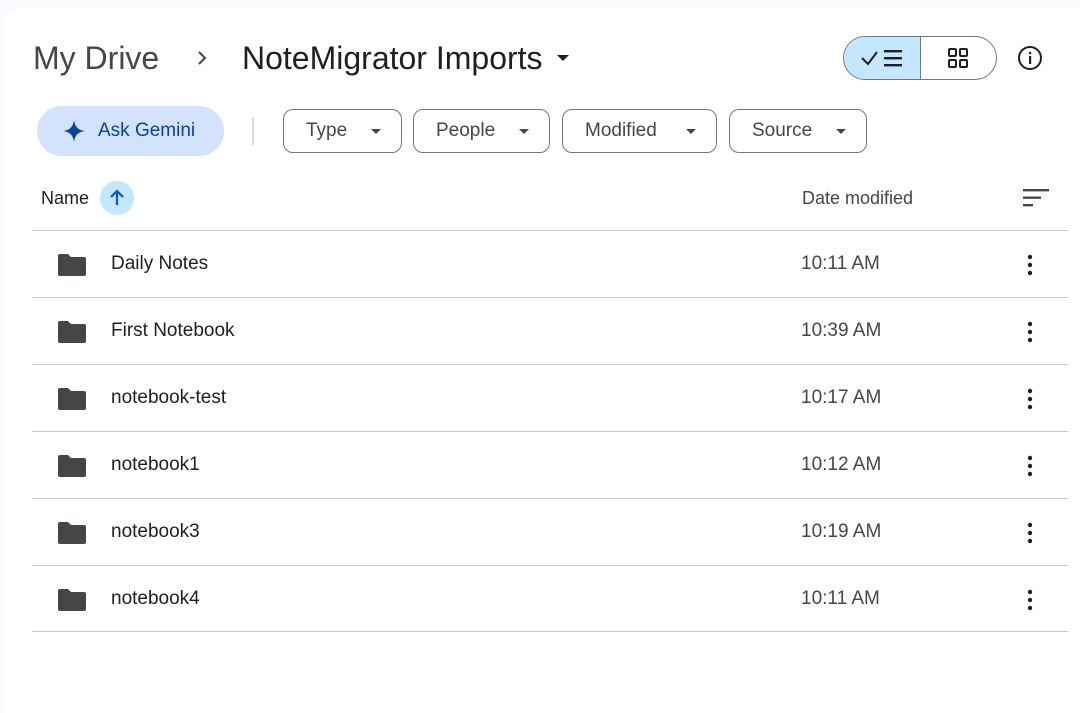 The height and width of the screenshot is (713, 1080). Describe the element at coordinates (857, 198) in the screenshot. I see `column-header-date-modified: Date modified` at that location.